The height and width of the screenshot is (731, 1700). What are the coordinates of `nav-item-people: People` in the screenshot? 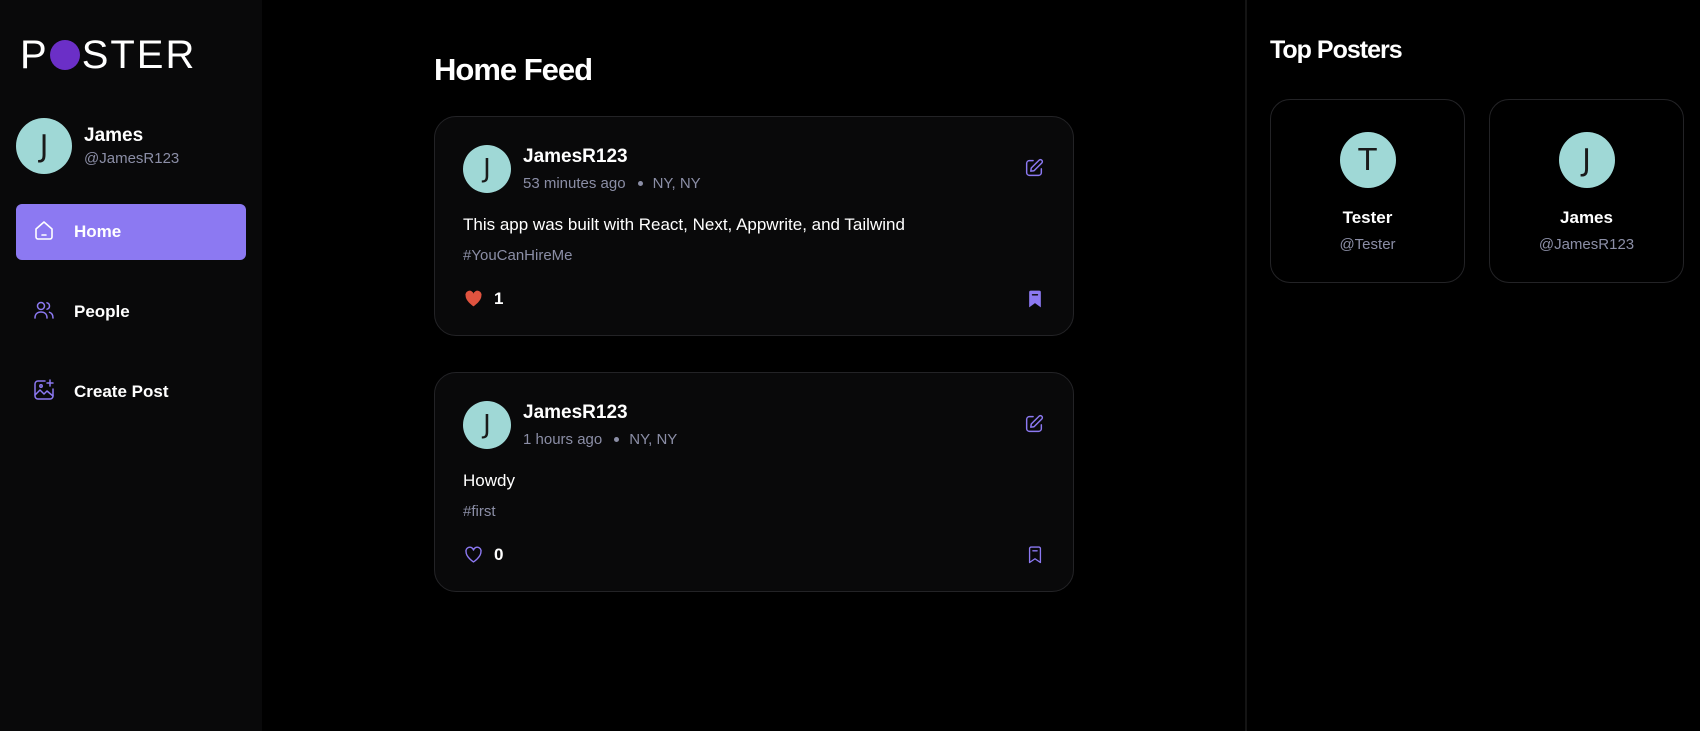 It's located at (131, 312).